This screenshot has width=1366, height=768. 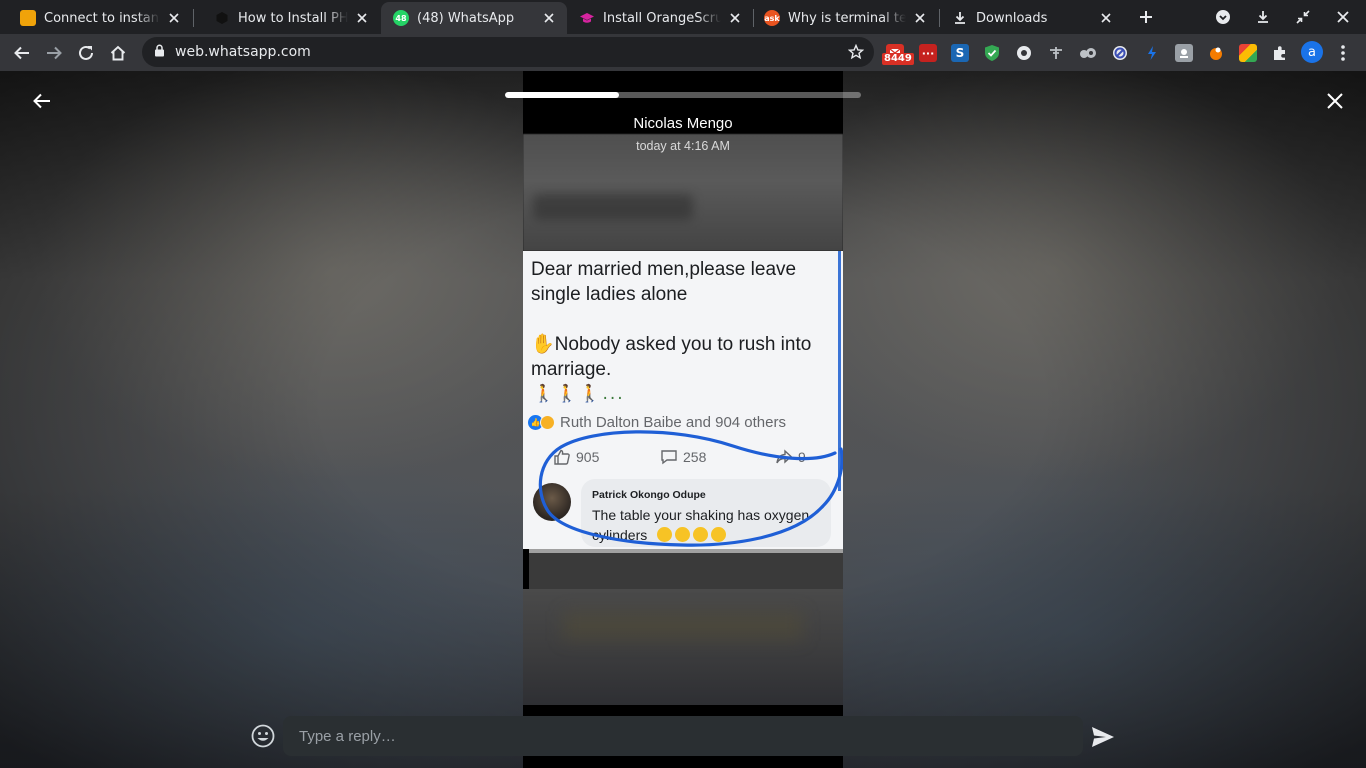 I want to click on tab-whatsapp: 48 (48) WhatsApp, so click(x=474, y=18).